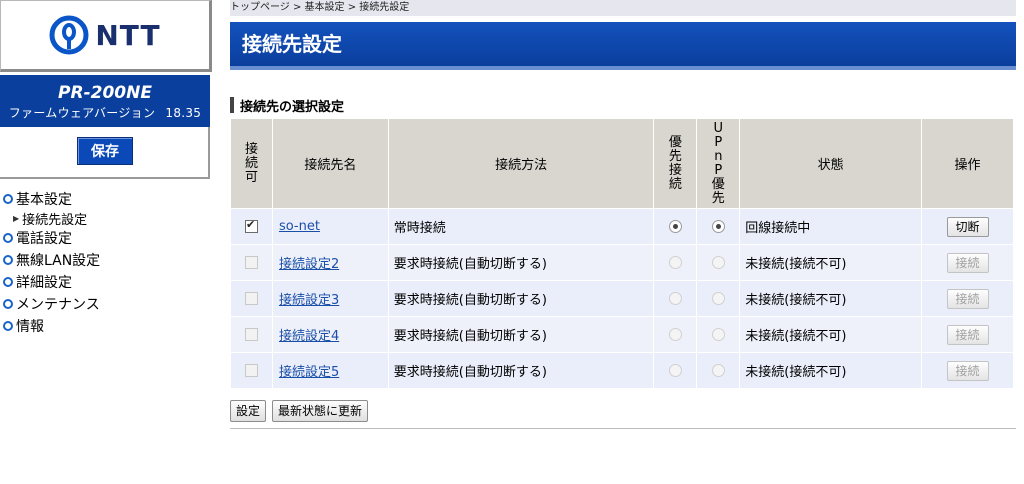 This screenshot has height=484, width=1024. What do you see at coordinates (831, 226) in the screenshot?
I see `connection-status: 回線接続中` at bounding box center [831, 226].